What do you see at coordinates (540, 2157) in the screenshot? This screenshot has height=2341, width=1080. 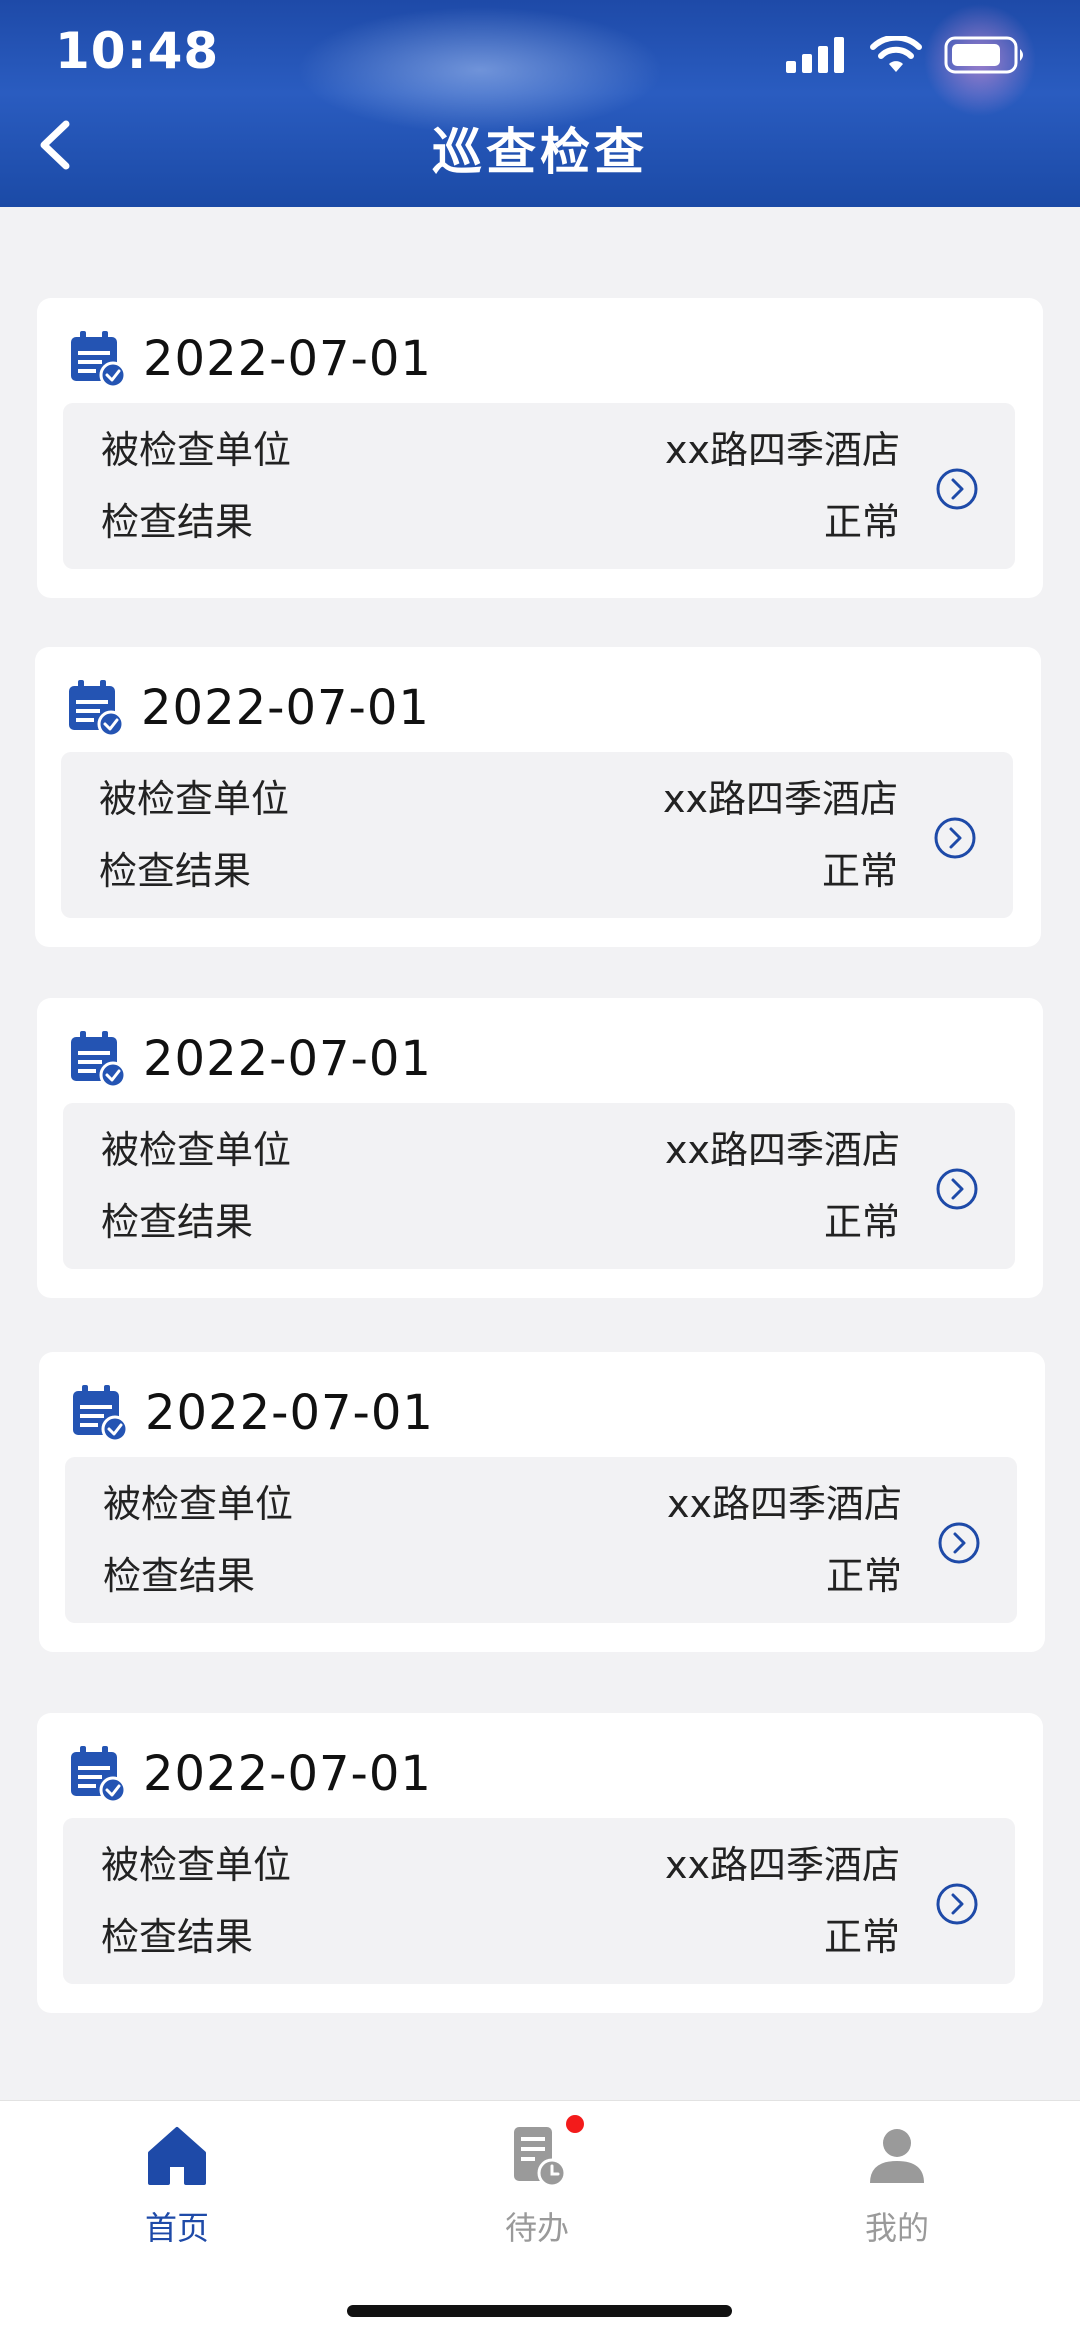 I see `todo-icon` at bounding box center [540, 2157].